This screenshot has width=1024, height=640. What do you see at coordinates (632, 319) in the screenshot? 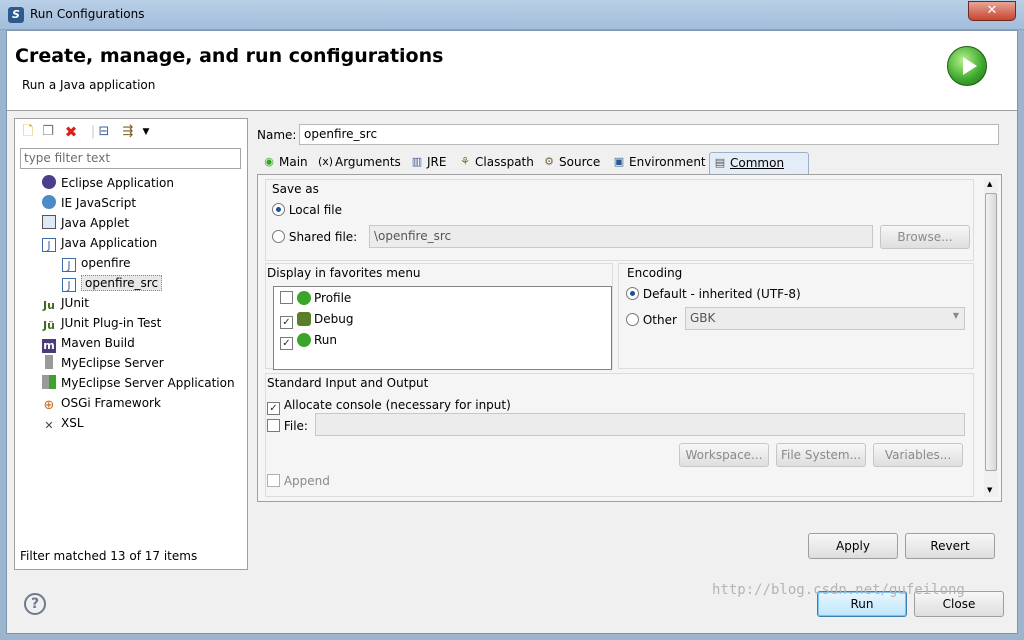
I see `other-encoding-radio` at bounding box center [632, 319].